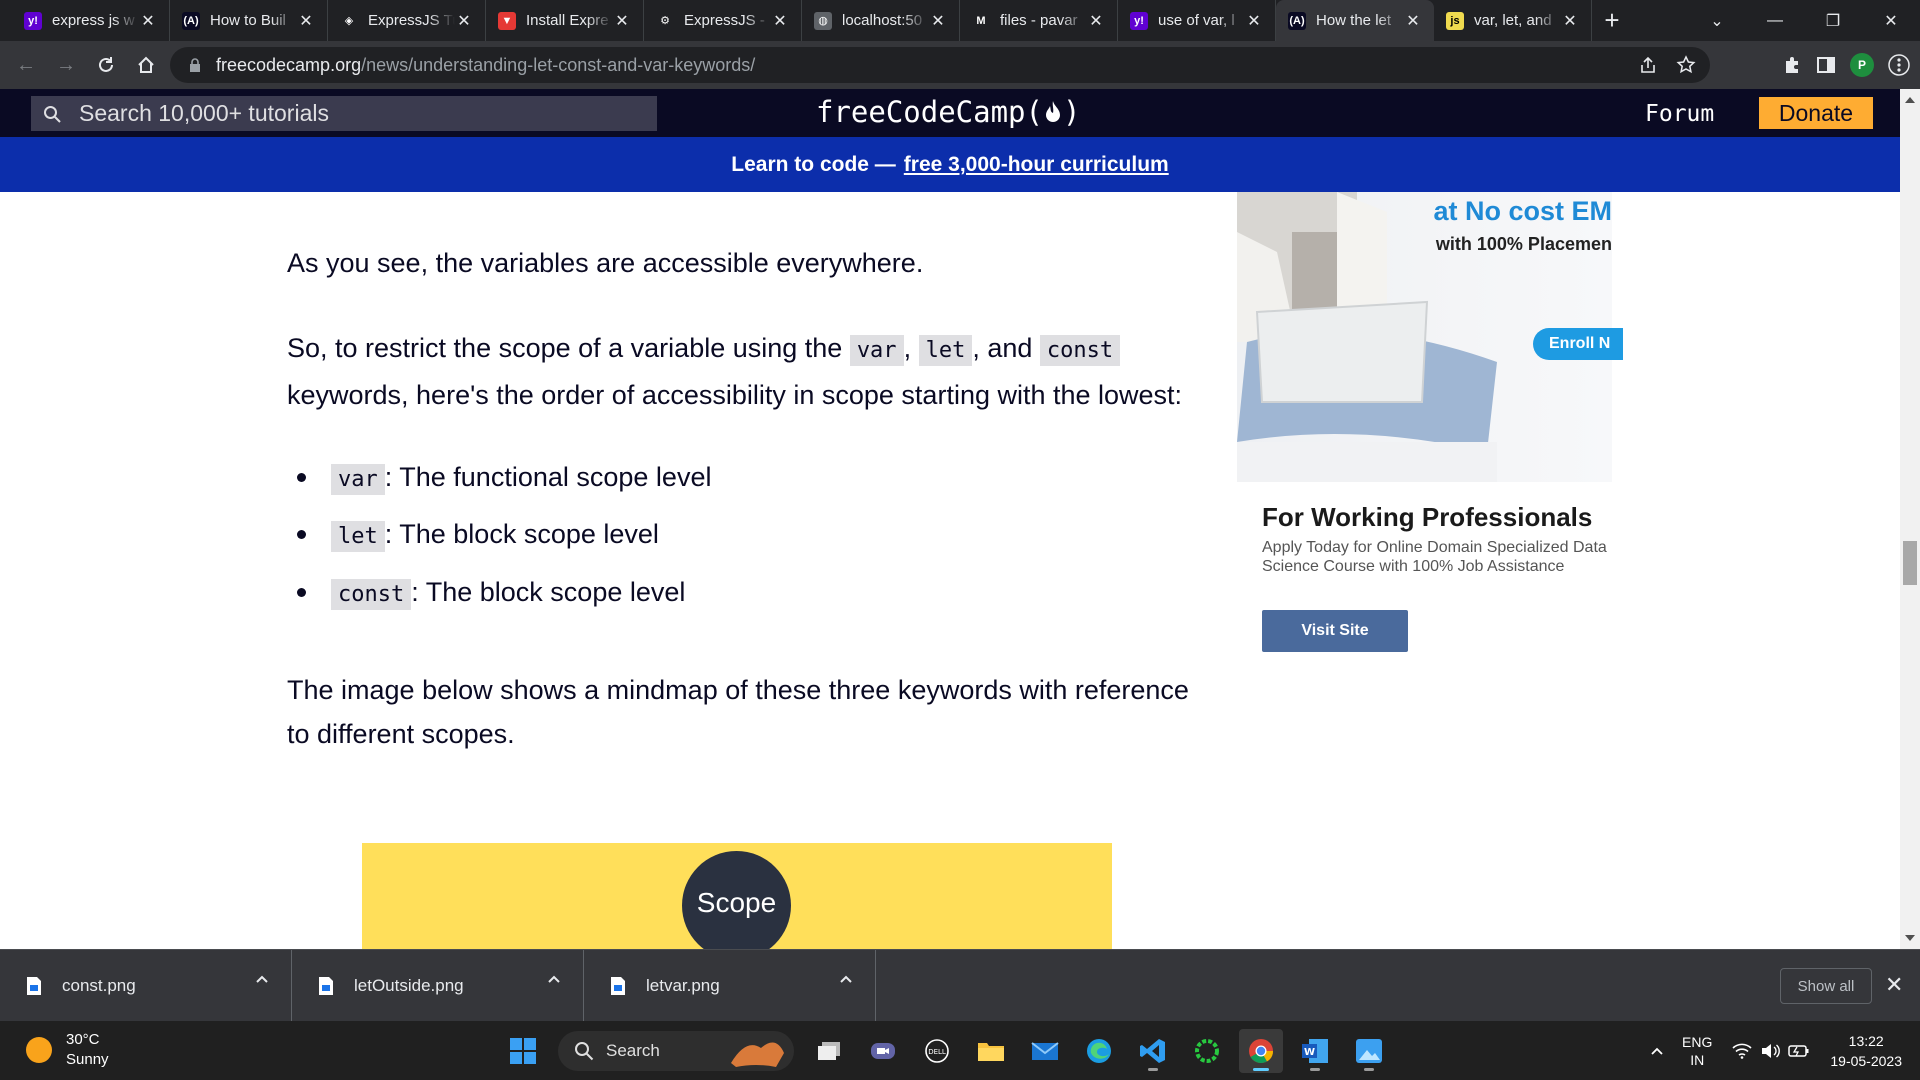 The height and width of the screenshot is (1080, 1920). Describe the element at coordinates (407, 20) in the screenshot. I see `browser-tab: ◈ ExpressJS Tu ✕` at that location.